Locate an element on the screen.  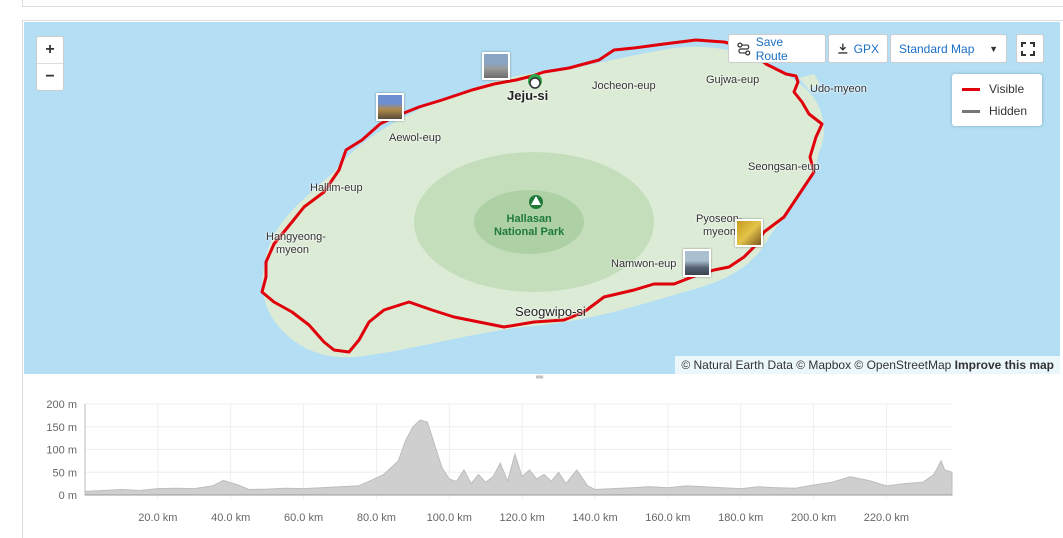
map-style-select: Standard Map ▼ is located at coordinates (948, 48).